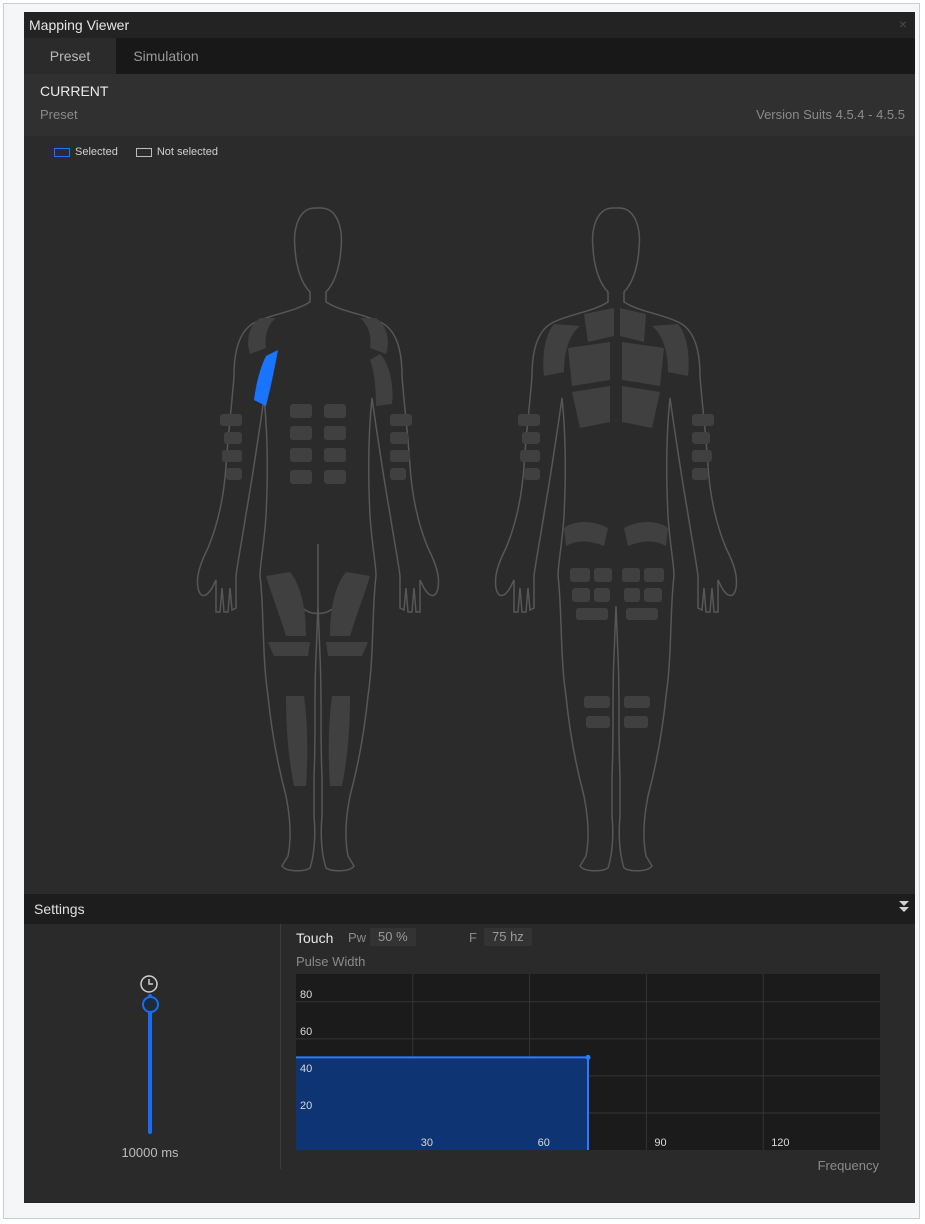 This screenshot has width=925, height=1224. I want to click on y-tick-label: 20, so click(306, 1106).